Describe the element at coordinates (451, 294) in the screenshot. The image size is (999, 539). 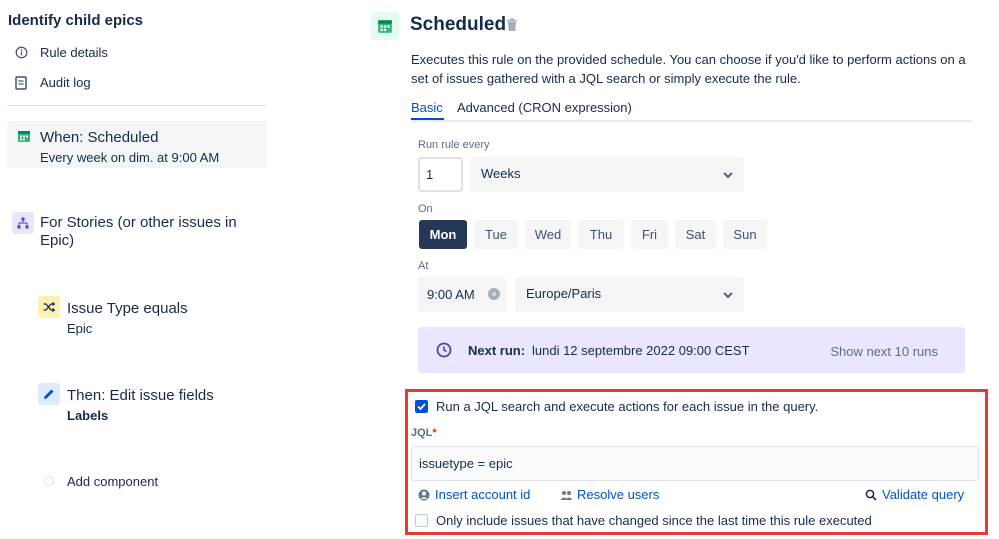
I see `time-value: 9:00 AM` at that location.